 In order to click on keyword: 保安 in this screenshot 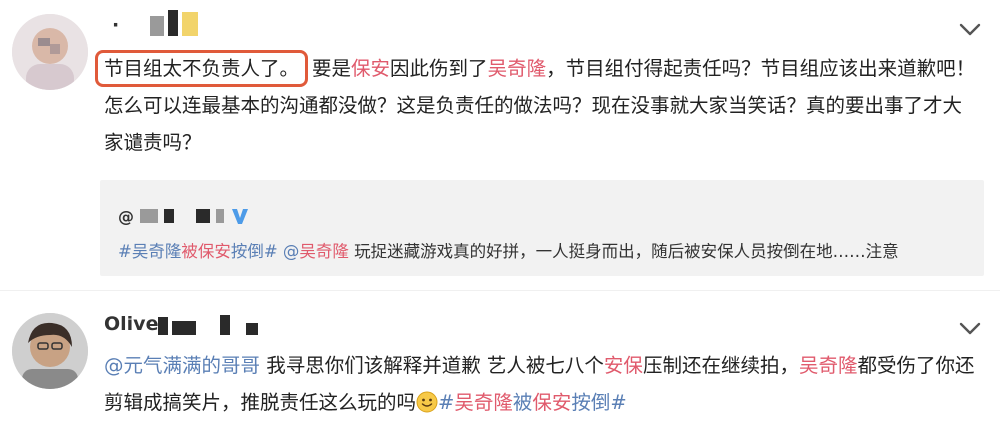, I will do `click(371, 68)`.